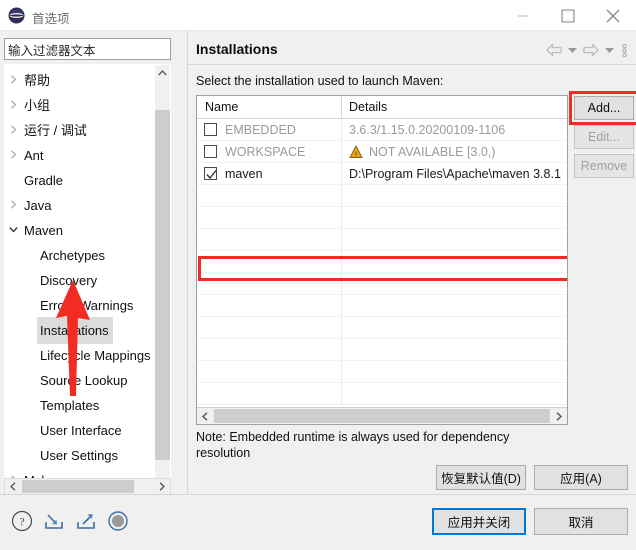 The image size is (636, 550). Describe the element at coordinates (368, 107) in the screenshot. I see `column-header-details: Details` at that location.